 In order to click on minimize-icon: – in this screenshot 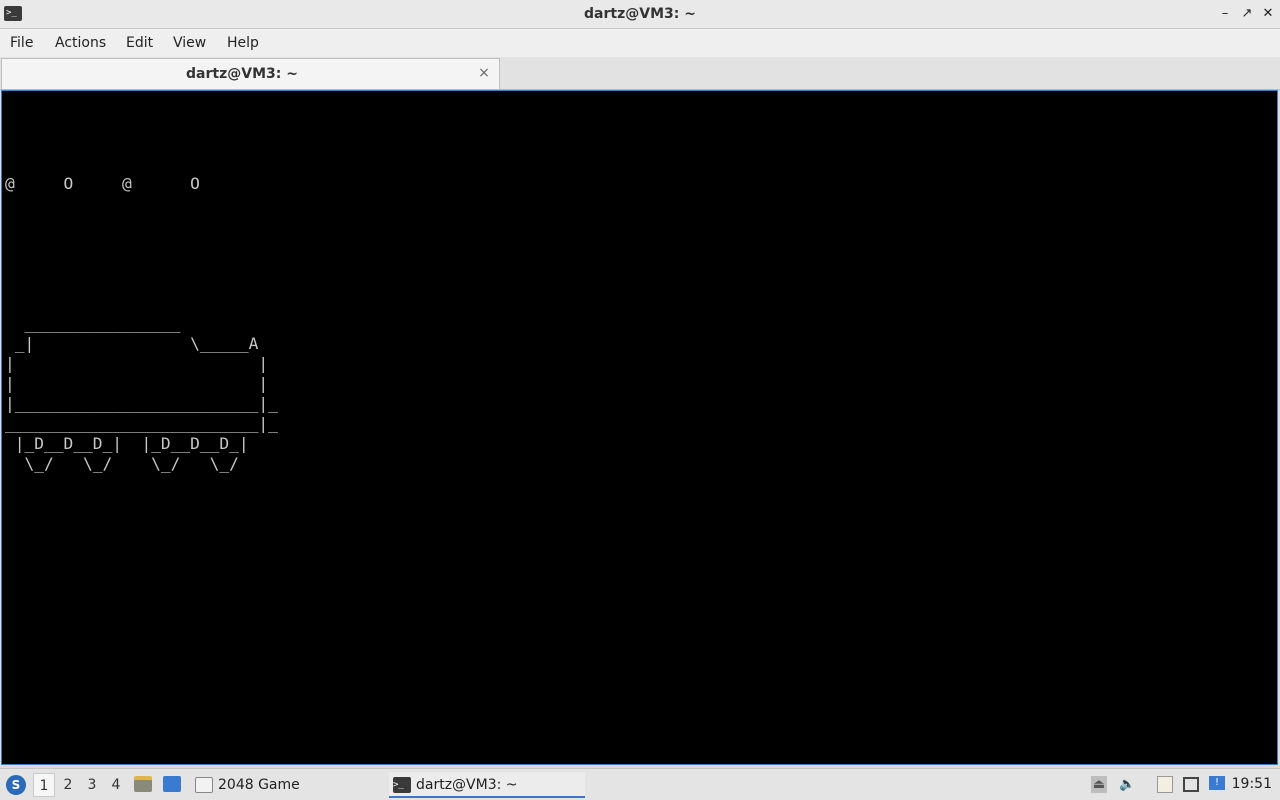, I will do `click(1225, 14)`.